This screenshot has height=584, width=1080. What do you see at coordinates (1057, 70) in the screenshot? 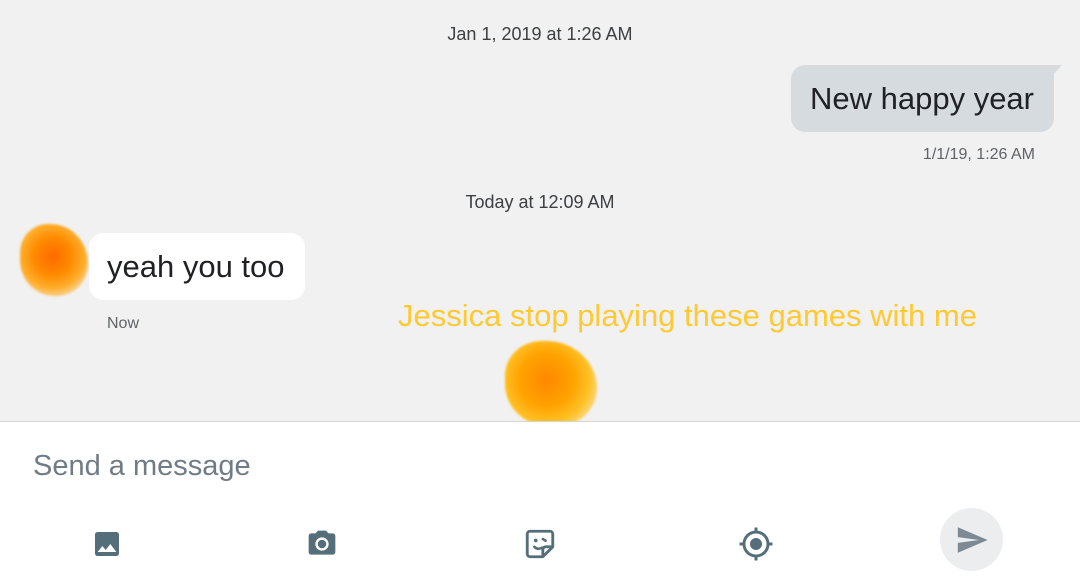
I see `outgoing-bubble-tail` at bounding box center [1057, 70].